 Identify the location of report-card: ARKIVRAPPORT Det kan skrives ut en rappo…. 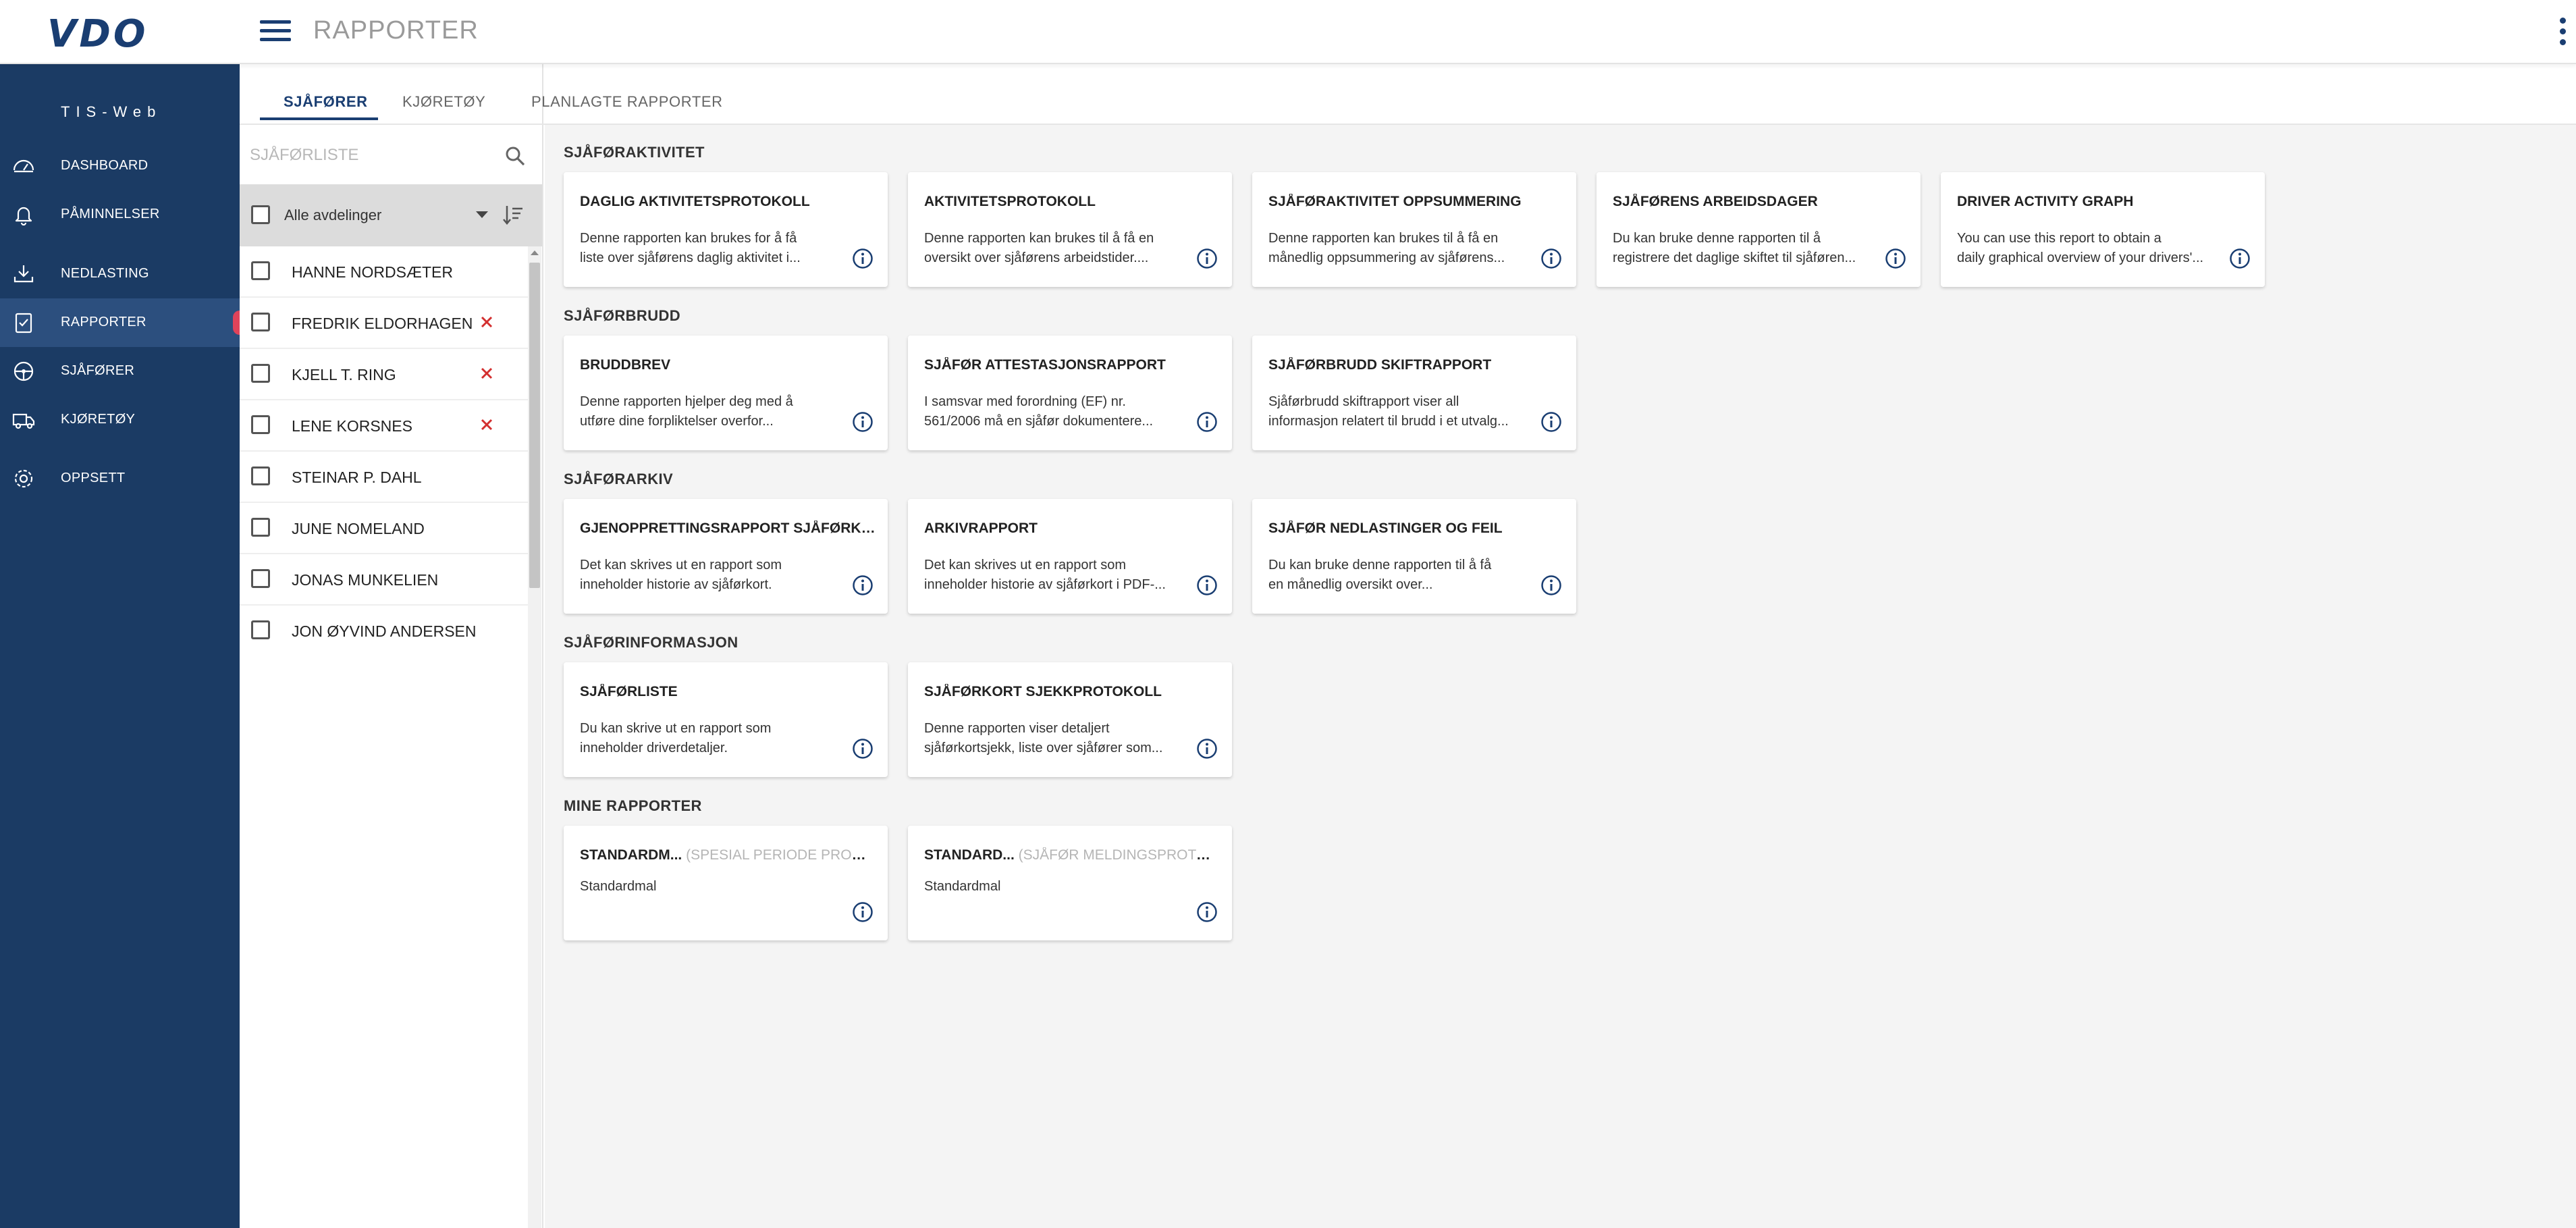
(1070, 556).